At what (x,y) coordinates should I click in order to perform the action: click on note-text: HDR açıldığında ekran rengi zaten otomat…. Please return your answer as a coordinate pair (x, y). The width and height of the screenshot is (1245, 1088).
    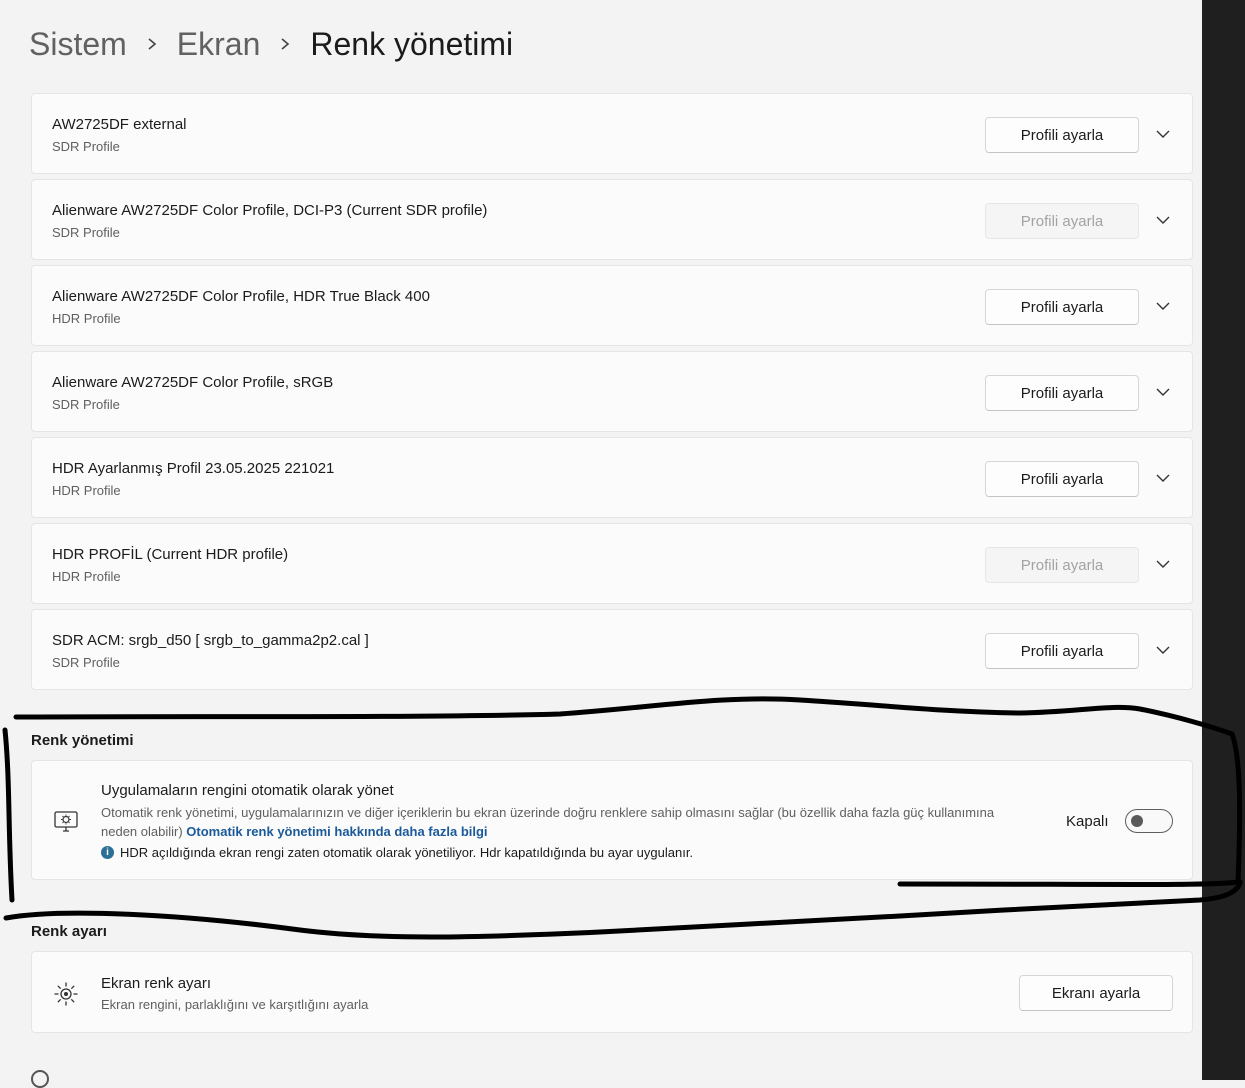
    Looking at the image, I should click on (407, 852).